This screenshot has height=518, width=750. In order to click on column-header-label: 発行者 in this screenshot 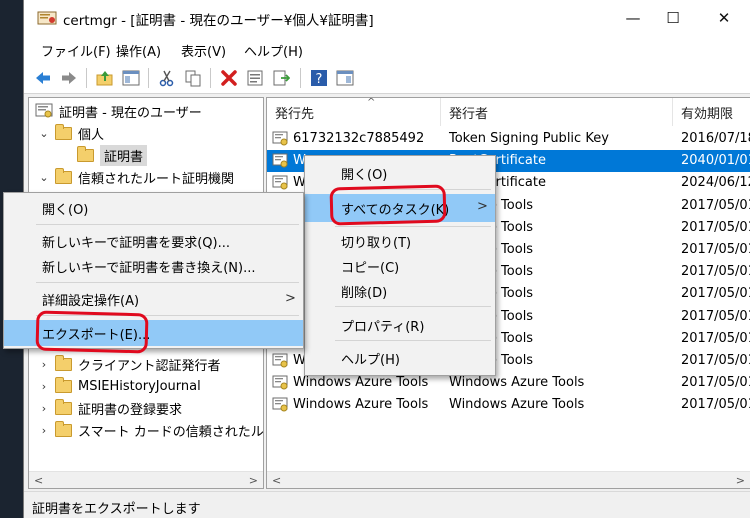, I will do `click(469, 114)`.